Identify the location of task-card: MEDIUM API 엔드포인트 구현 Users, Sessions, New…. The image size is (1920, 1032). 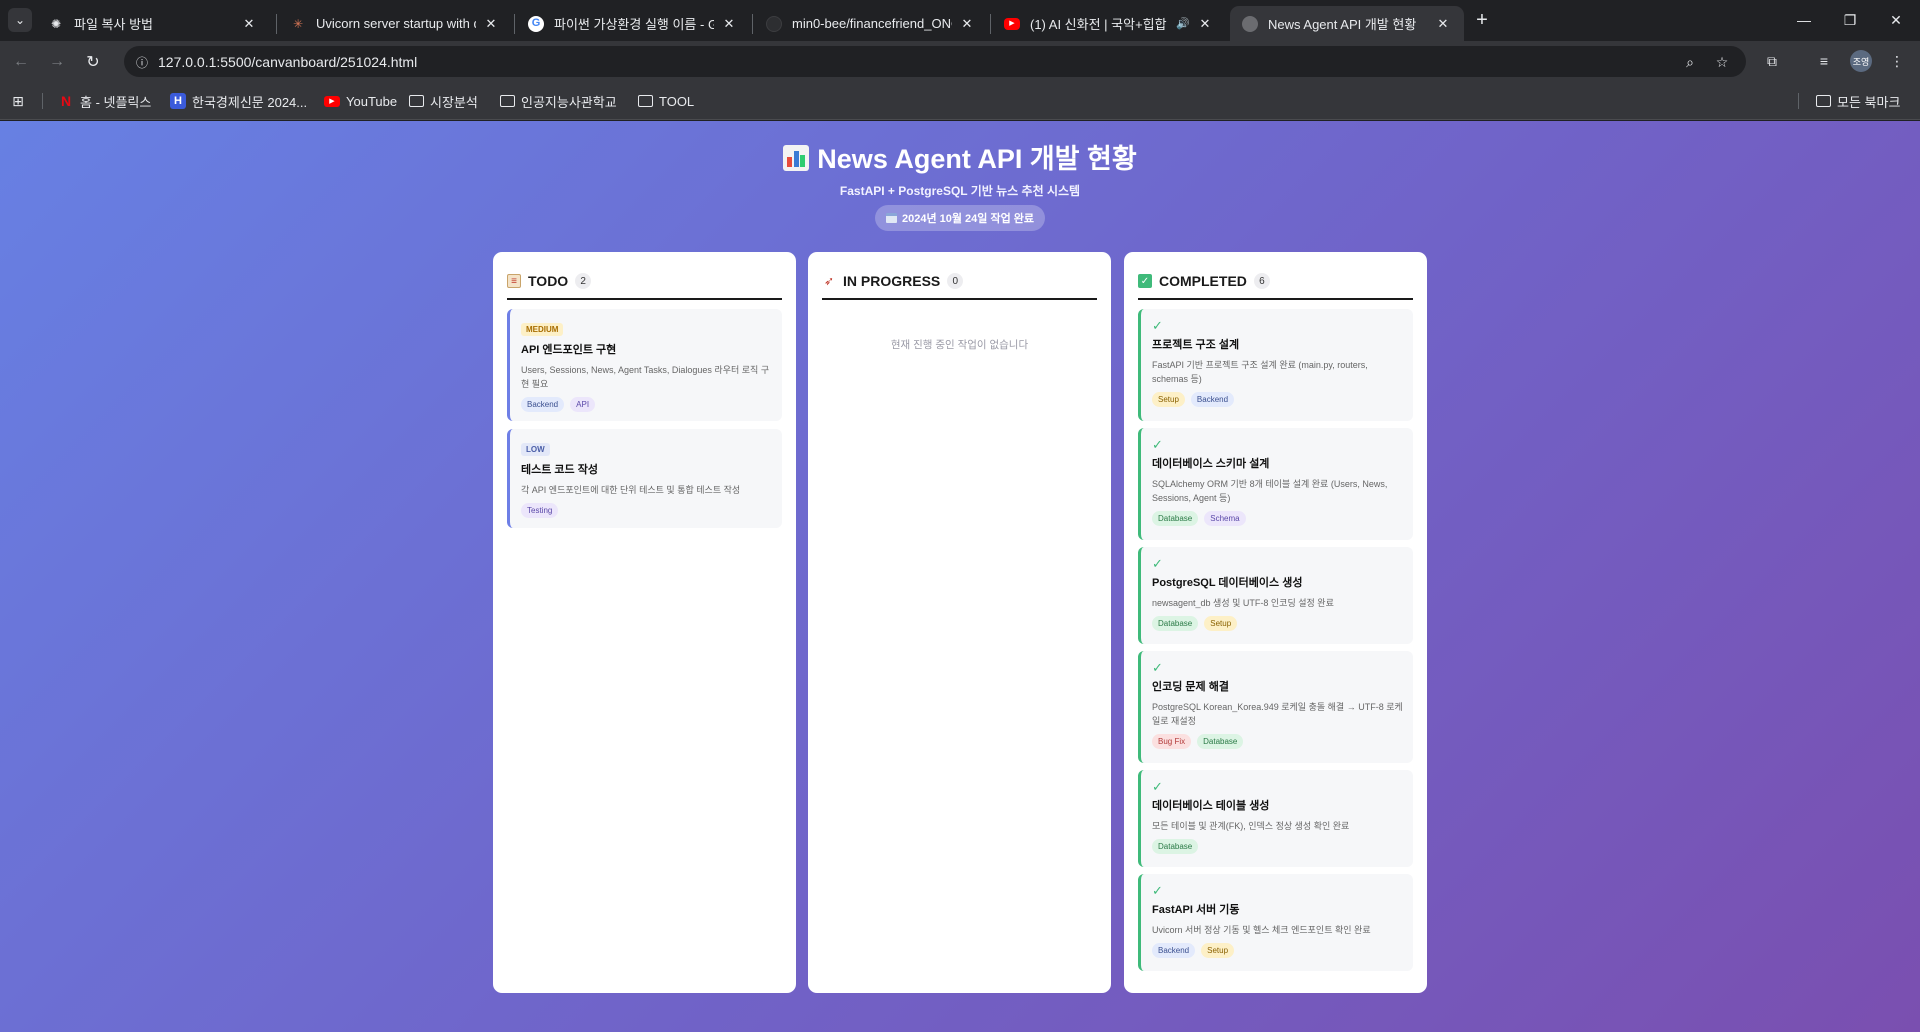
(644, 365).